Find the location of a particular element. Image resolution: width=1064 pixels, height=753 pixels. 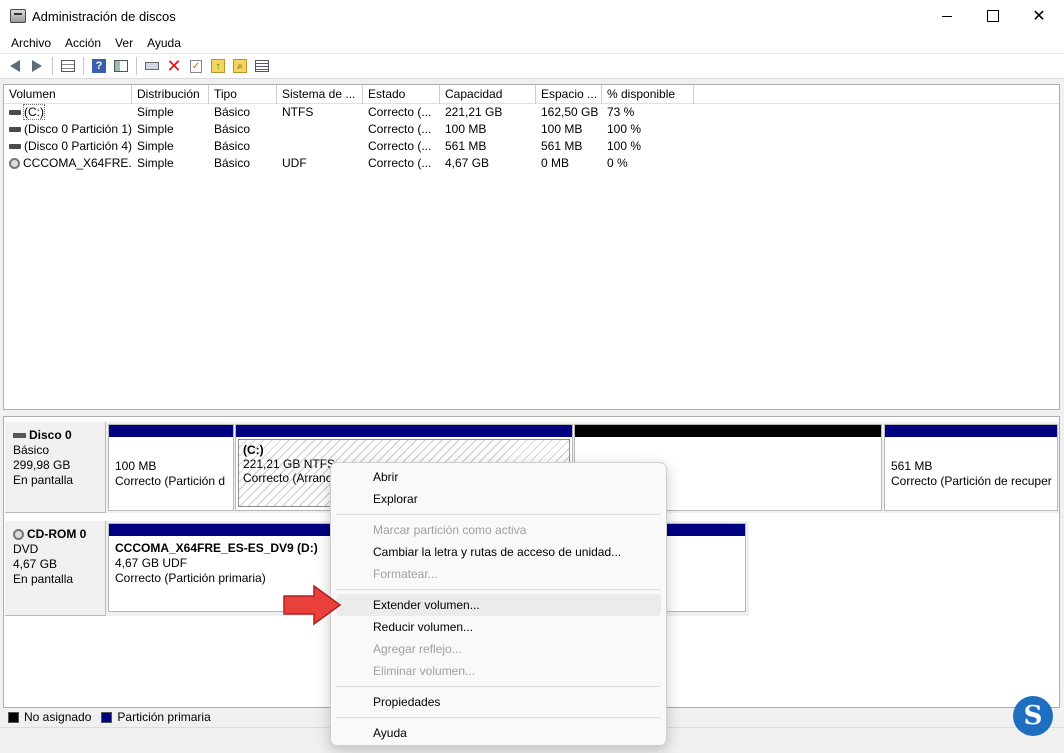

back-button is located at coordinates (15, 66).